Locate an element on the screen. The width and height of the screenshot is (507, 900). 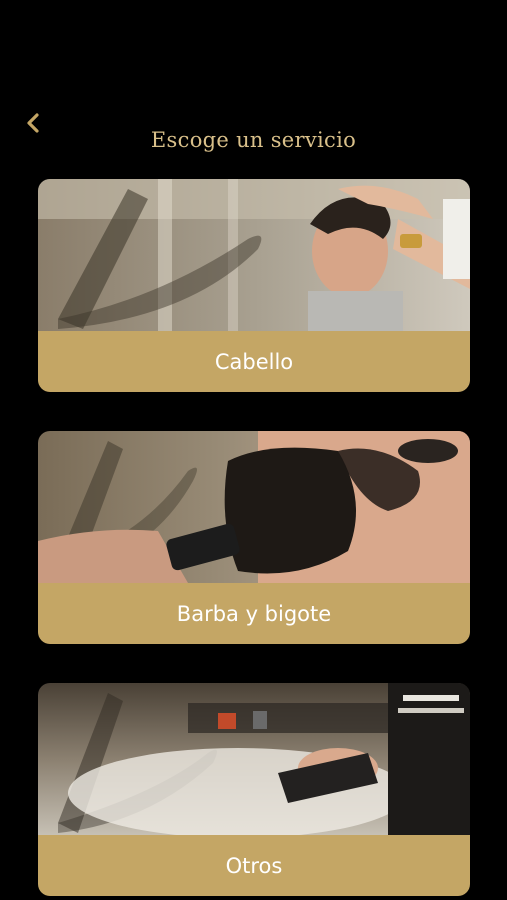
service-label: Cabello is located at coordinates (254, 361).